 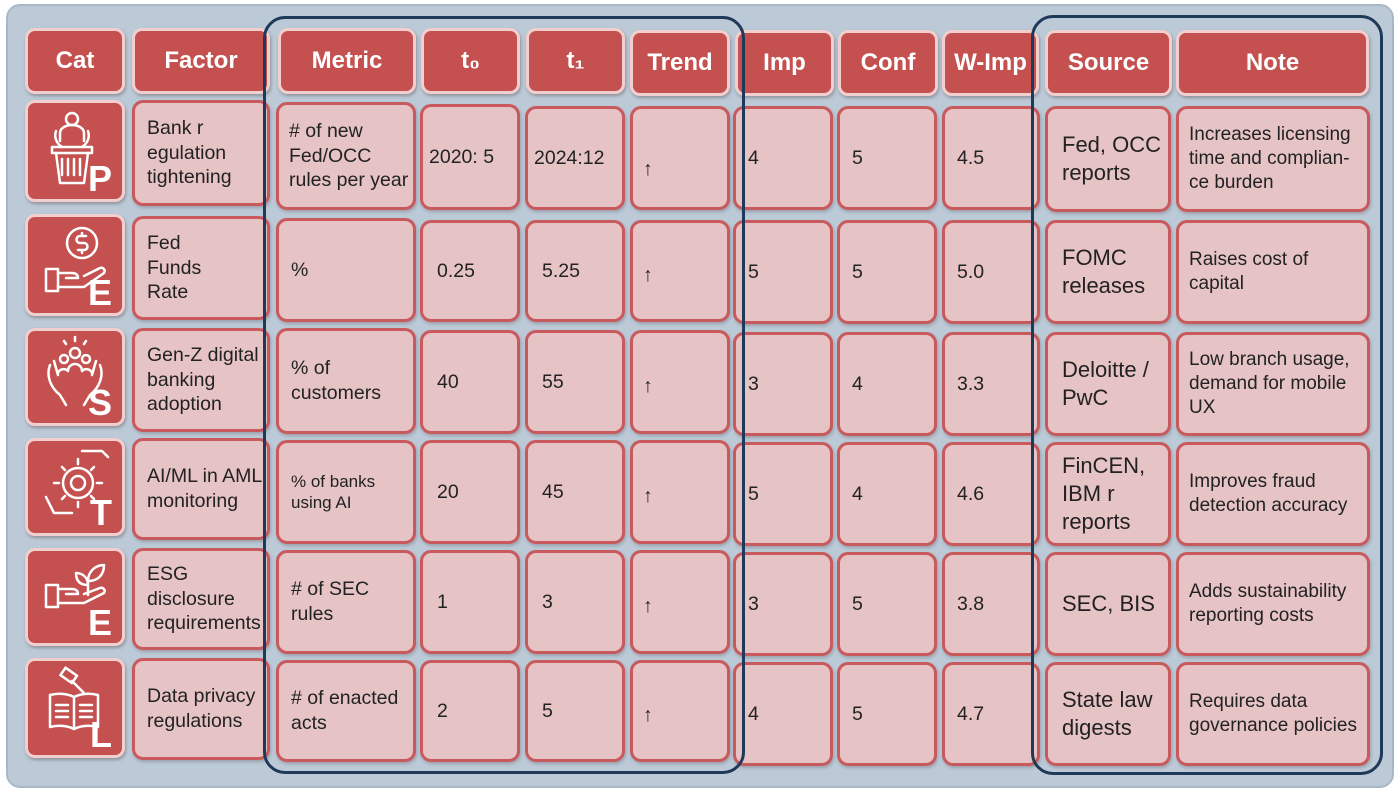 What do you see at coordinates (575, 158) in the screenshot?
I see `t1-cell: 2024:12` at bounding box center [575, 158].